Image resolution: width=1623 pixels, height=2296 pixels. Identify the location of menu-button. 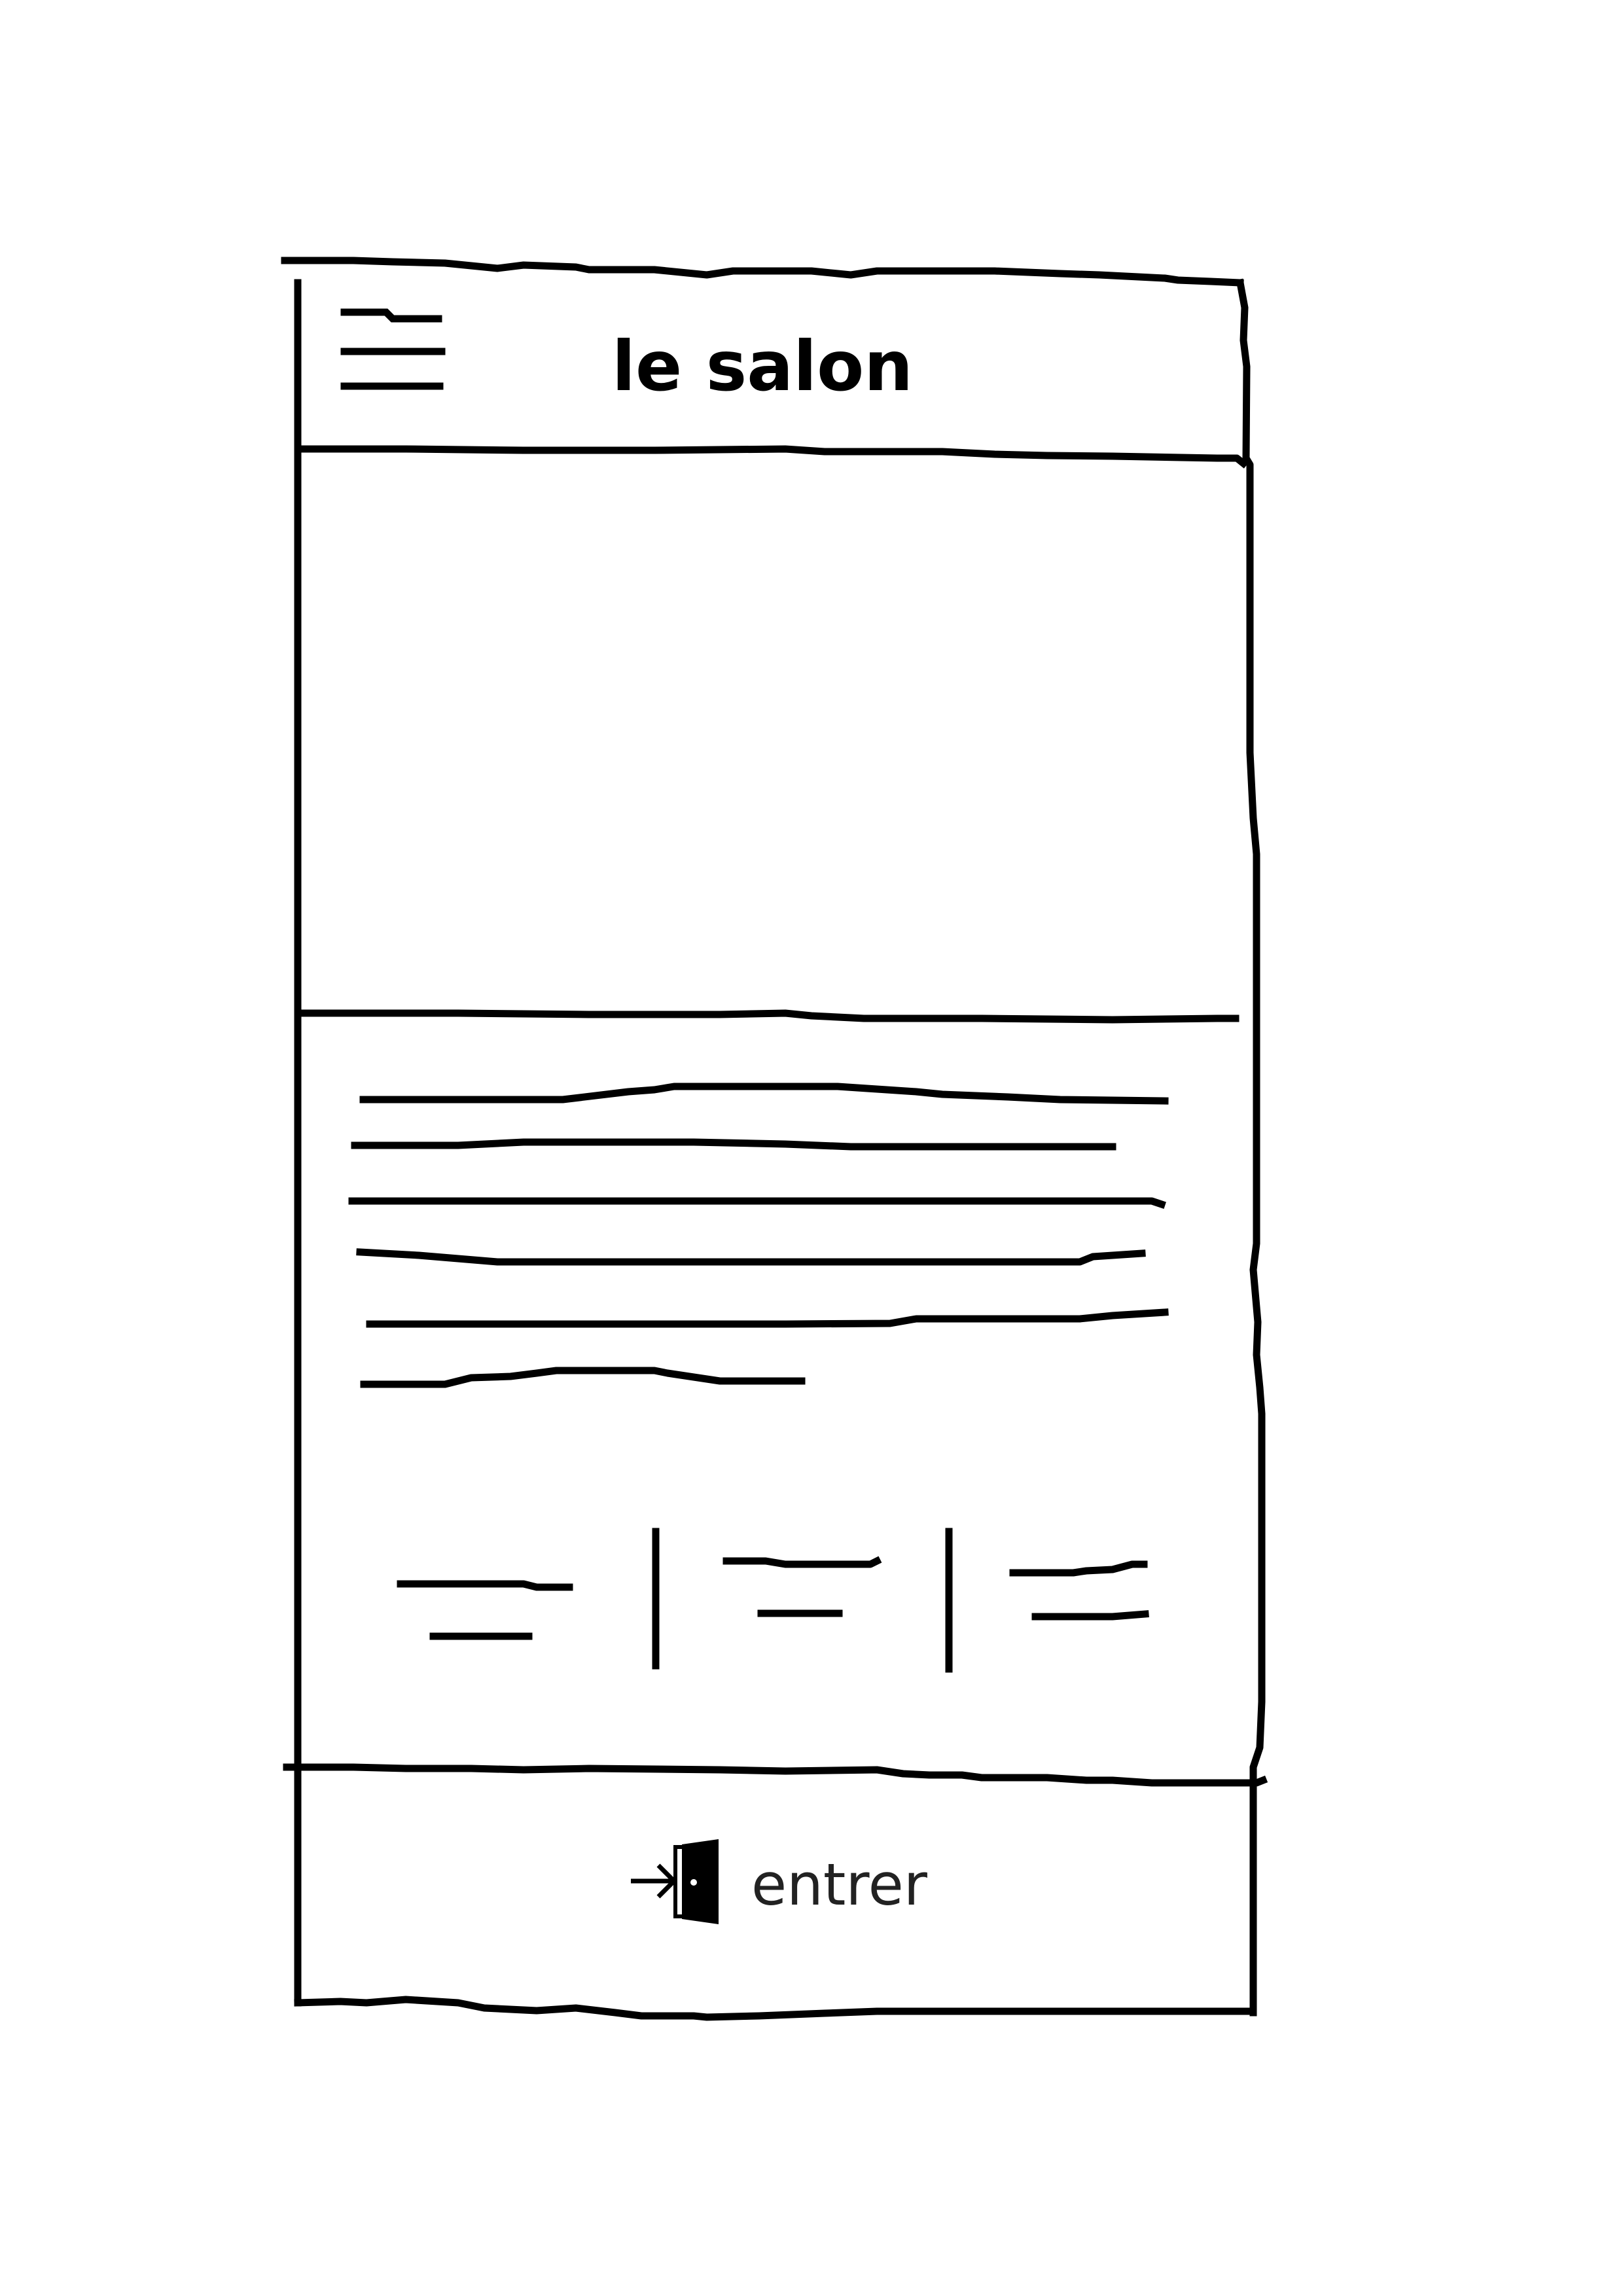
(396, 353).